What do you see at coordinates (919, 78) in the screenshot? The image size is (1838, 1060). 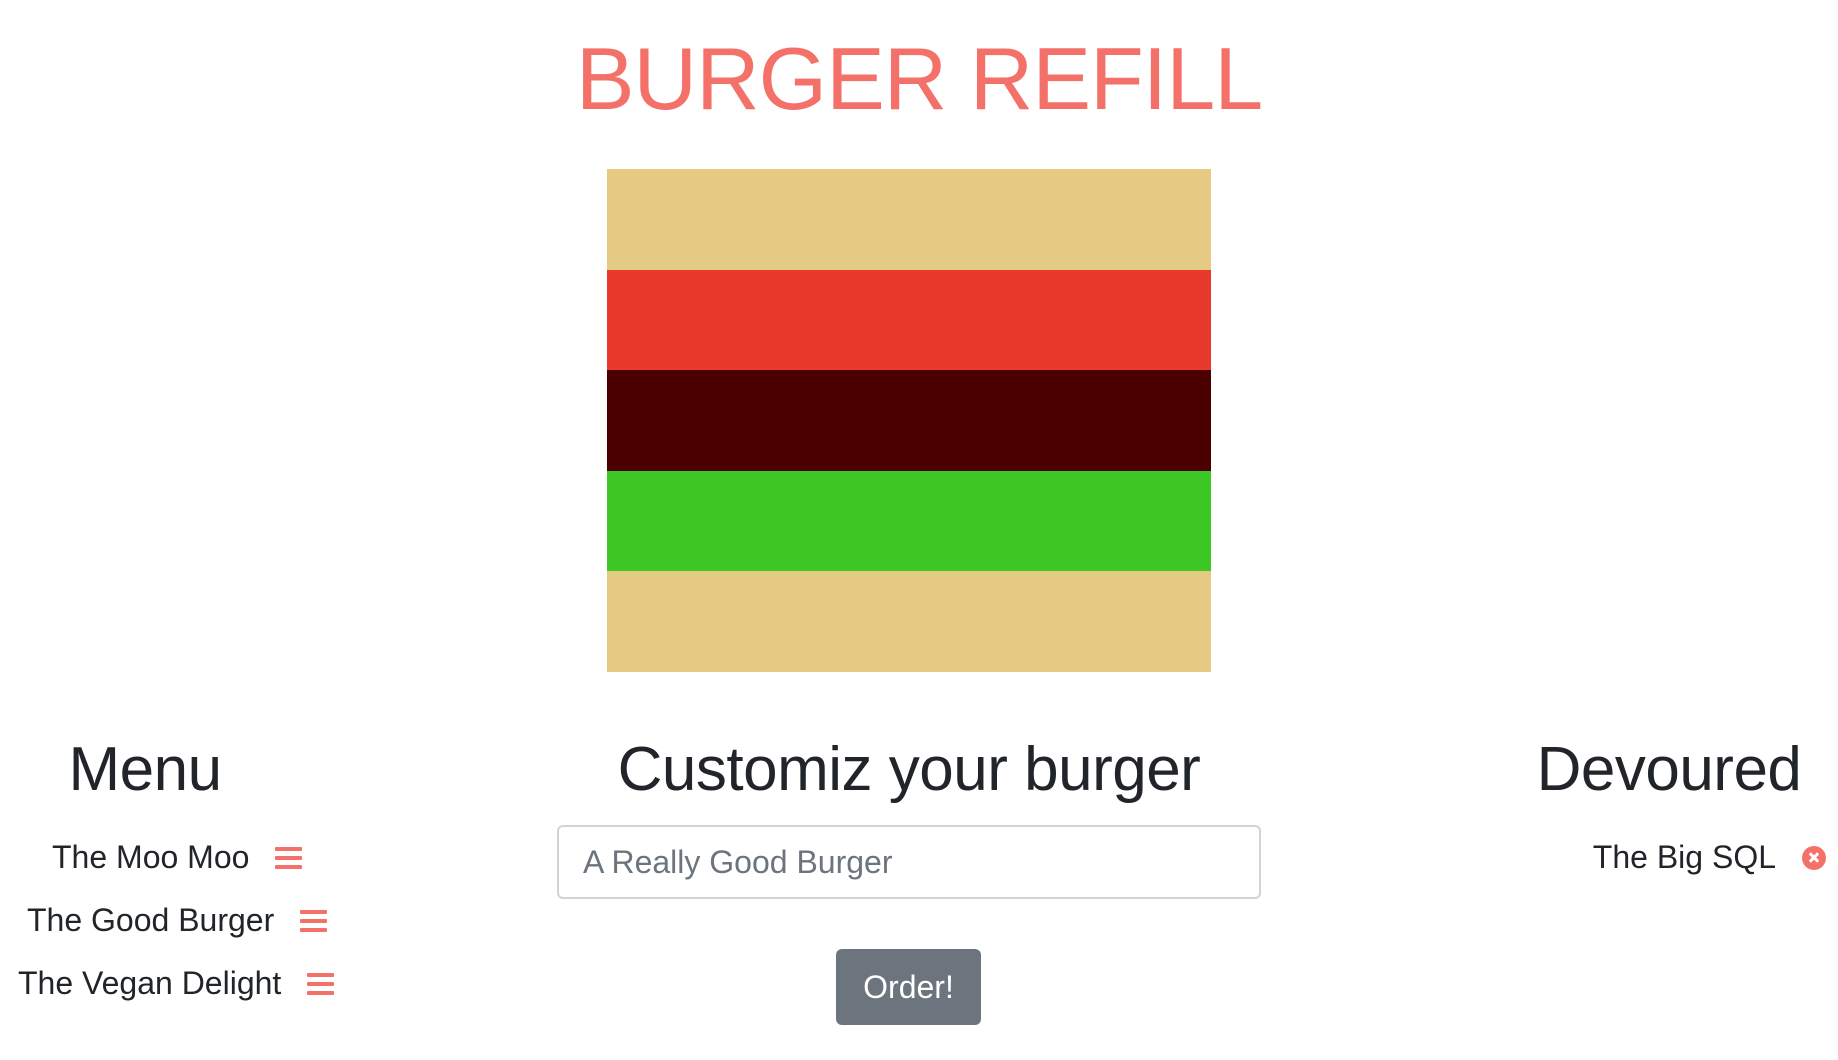 I see `page-title: BURGER REFILL` at bounding box center [919, 78].